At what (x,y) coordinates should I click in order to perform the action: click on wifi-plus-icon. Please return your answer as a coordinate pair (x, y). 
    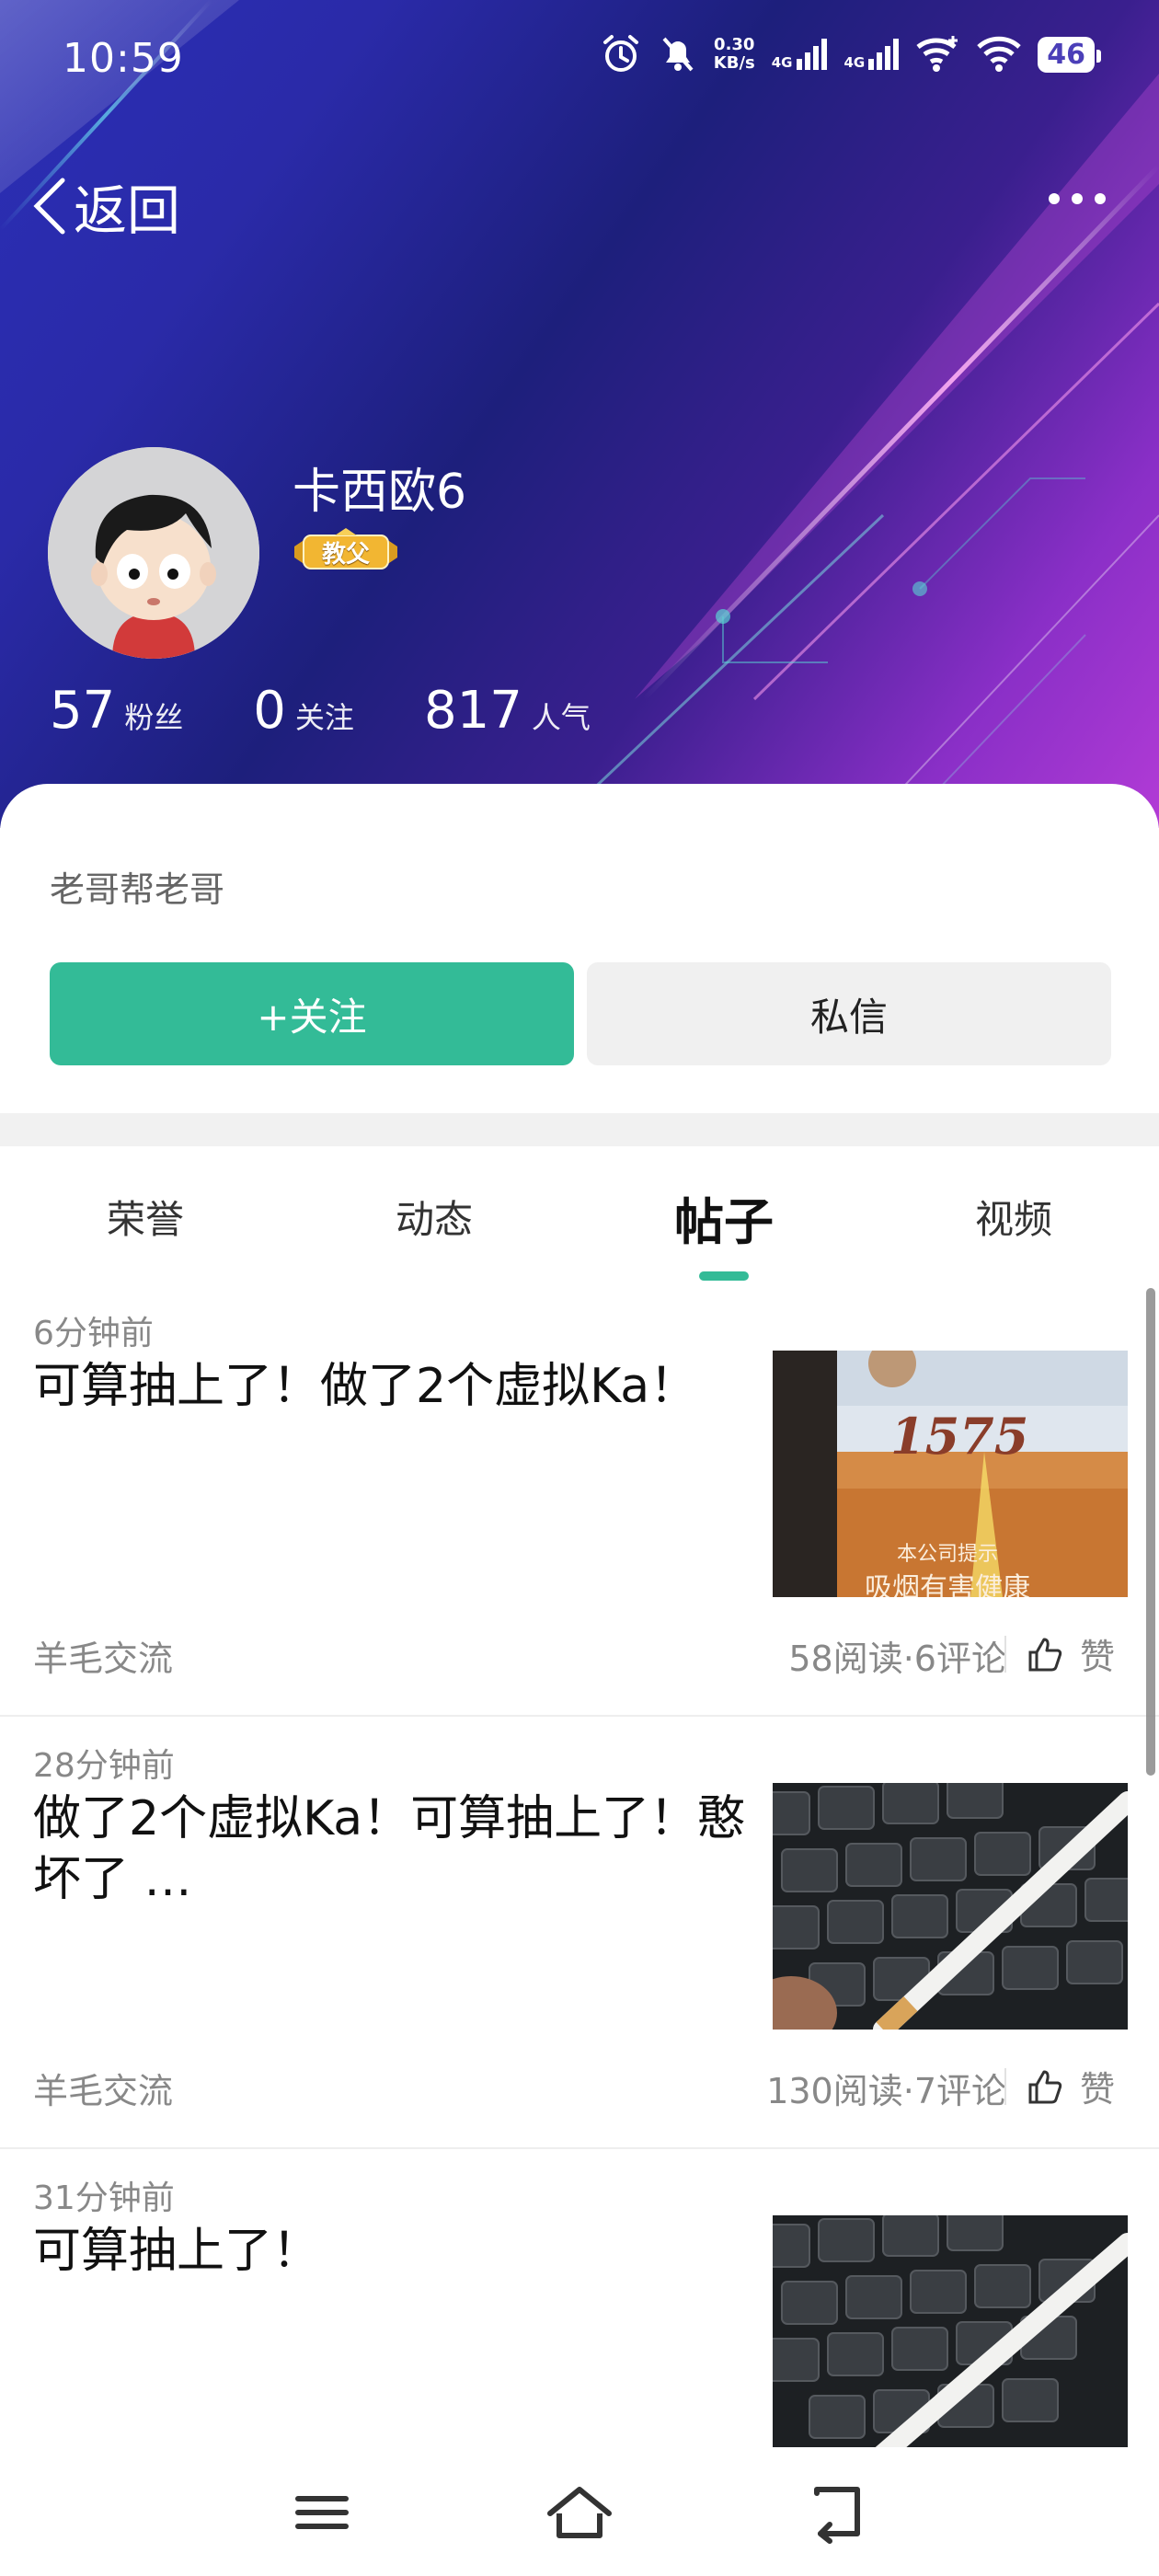
    Looking at the image, I should click on (937, 54).